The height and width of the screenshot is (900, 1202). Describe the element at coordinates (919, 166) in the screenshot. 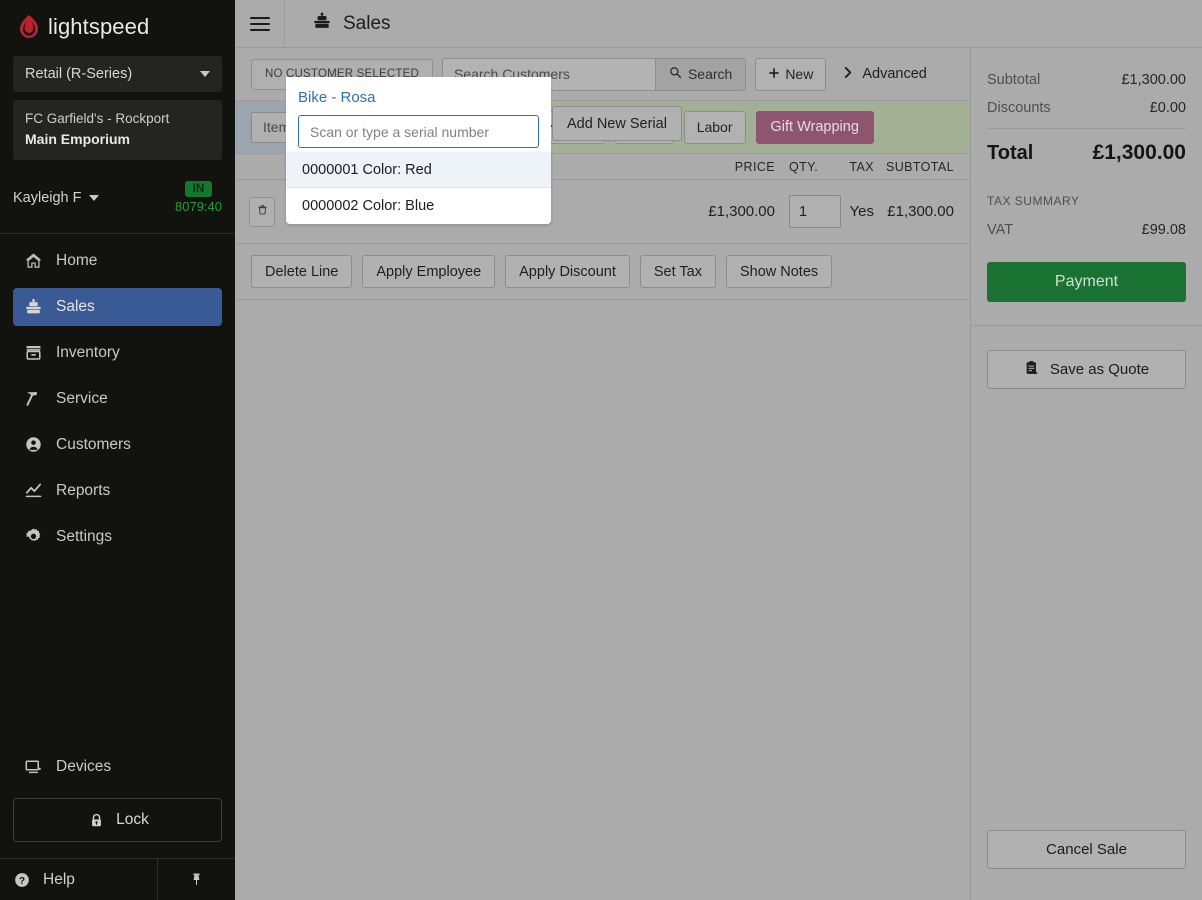

I see `column-header-subtotal: SUBTOTAL` at that location.